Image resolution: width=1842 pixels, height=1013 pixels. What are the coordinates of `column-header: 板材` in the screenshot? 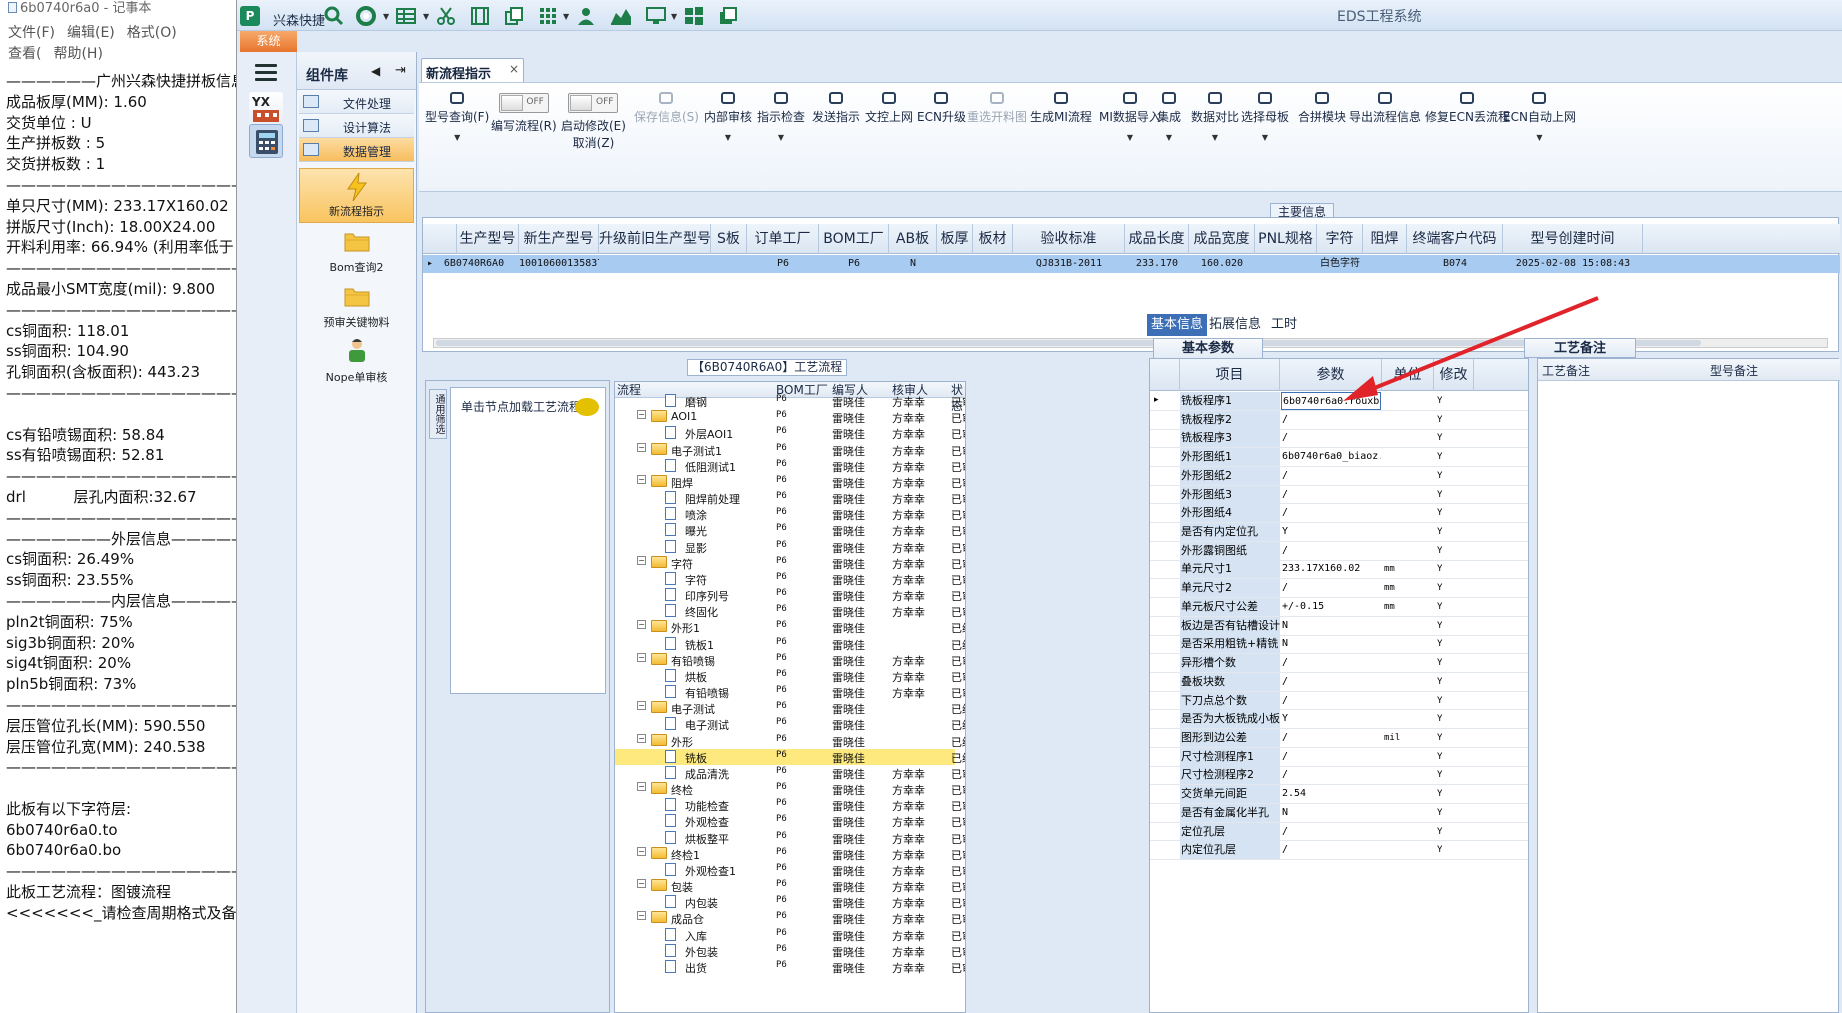 It's located at (993, 239).